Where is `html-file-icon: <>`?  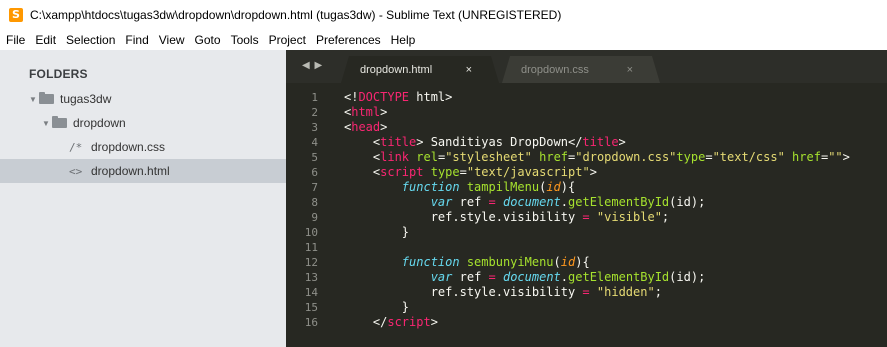
html-file-icon: <> is located at coordinates (76, 171).